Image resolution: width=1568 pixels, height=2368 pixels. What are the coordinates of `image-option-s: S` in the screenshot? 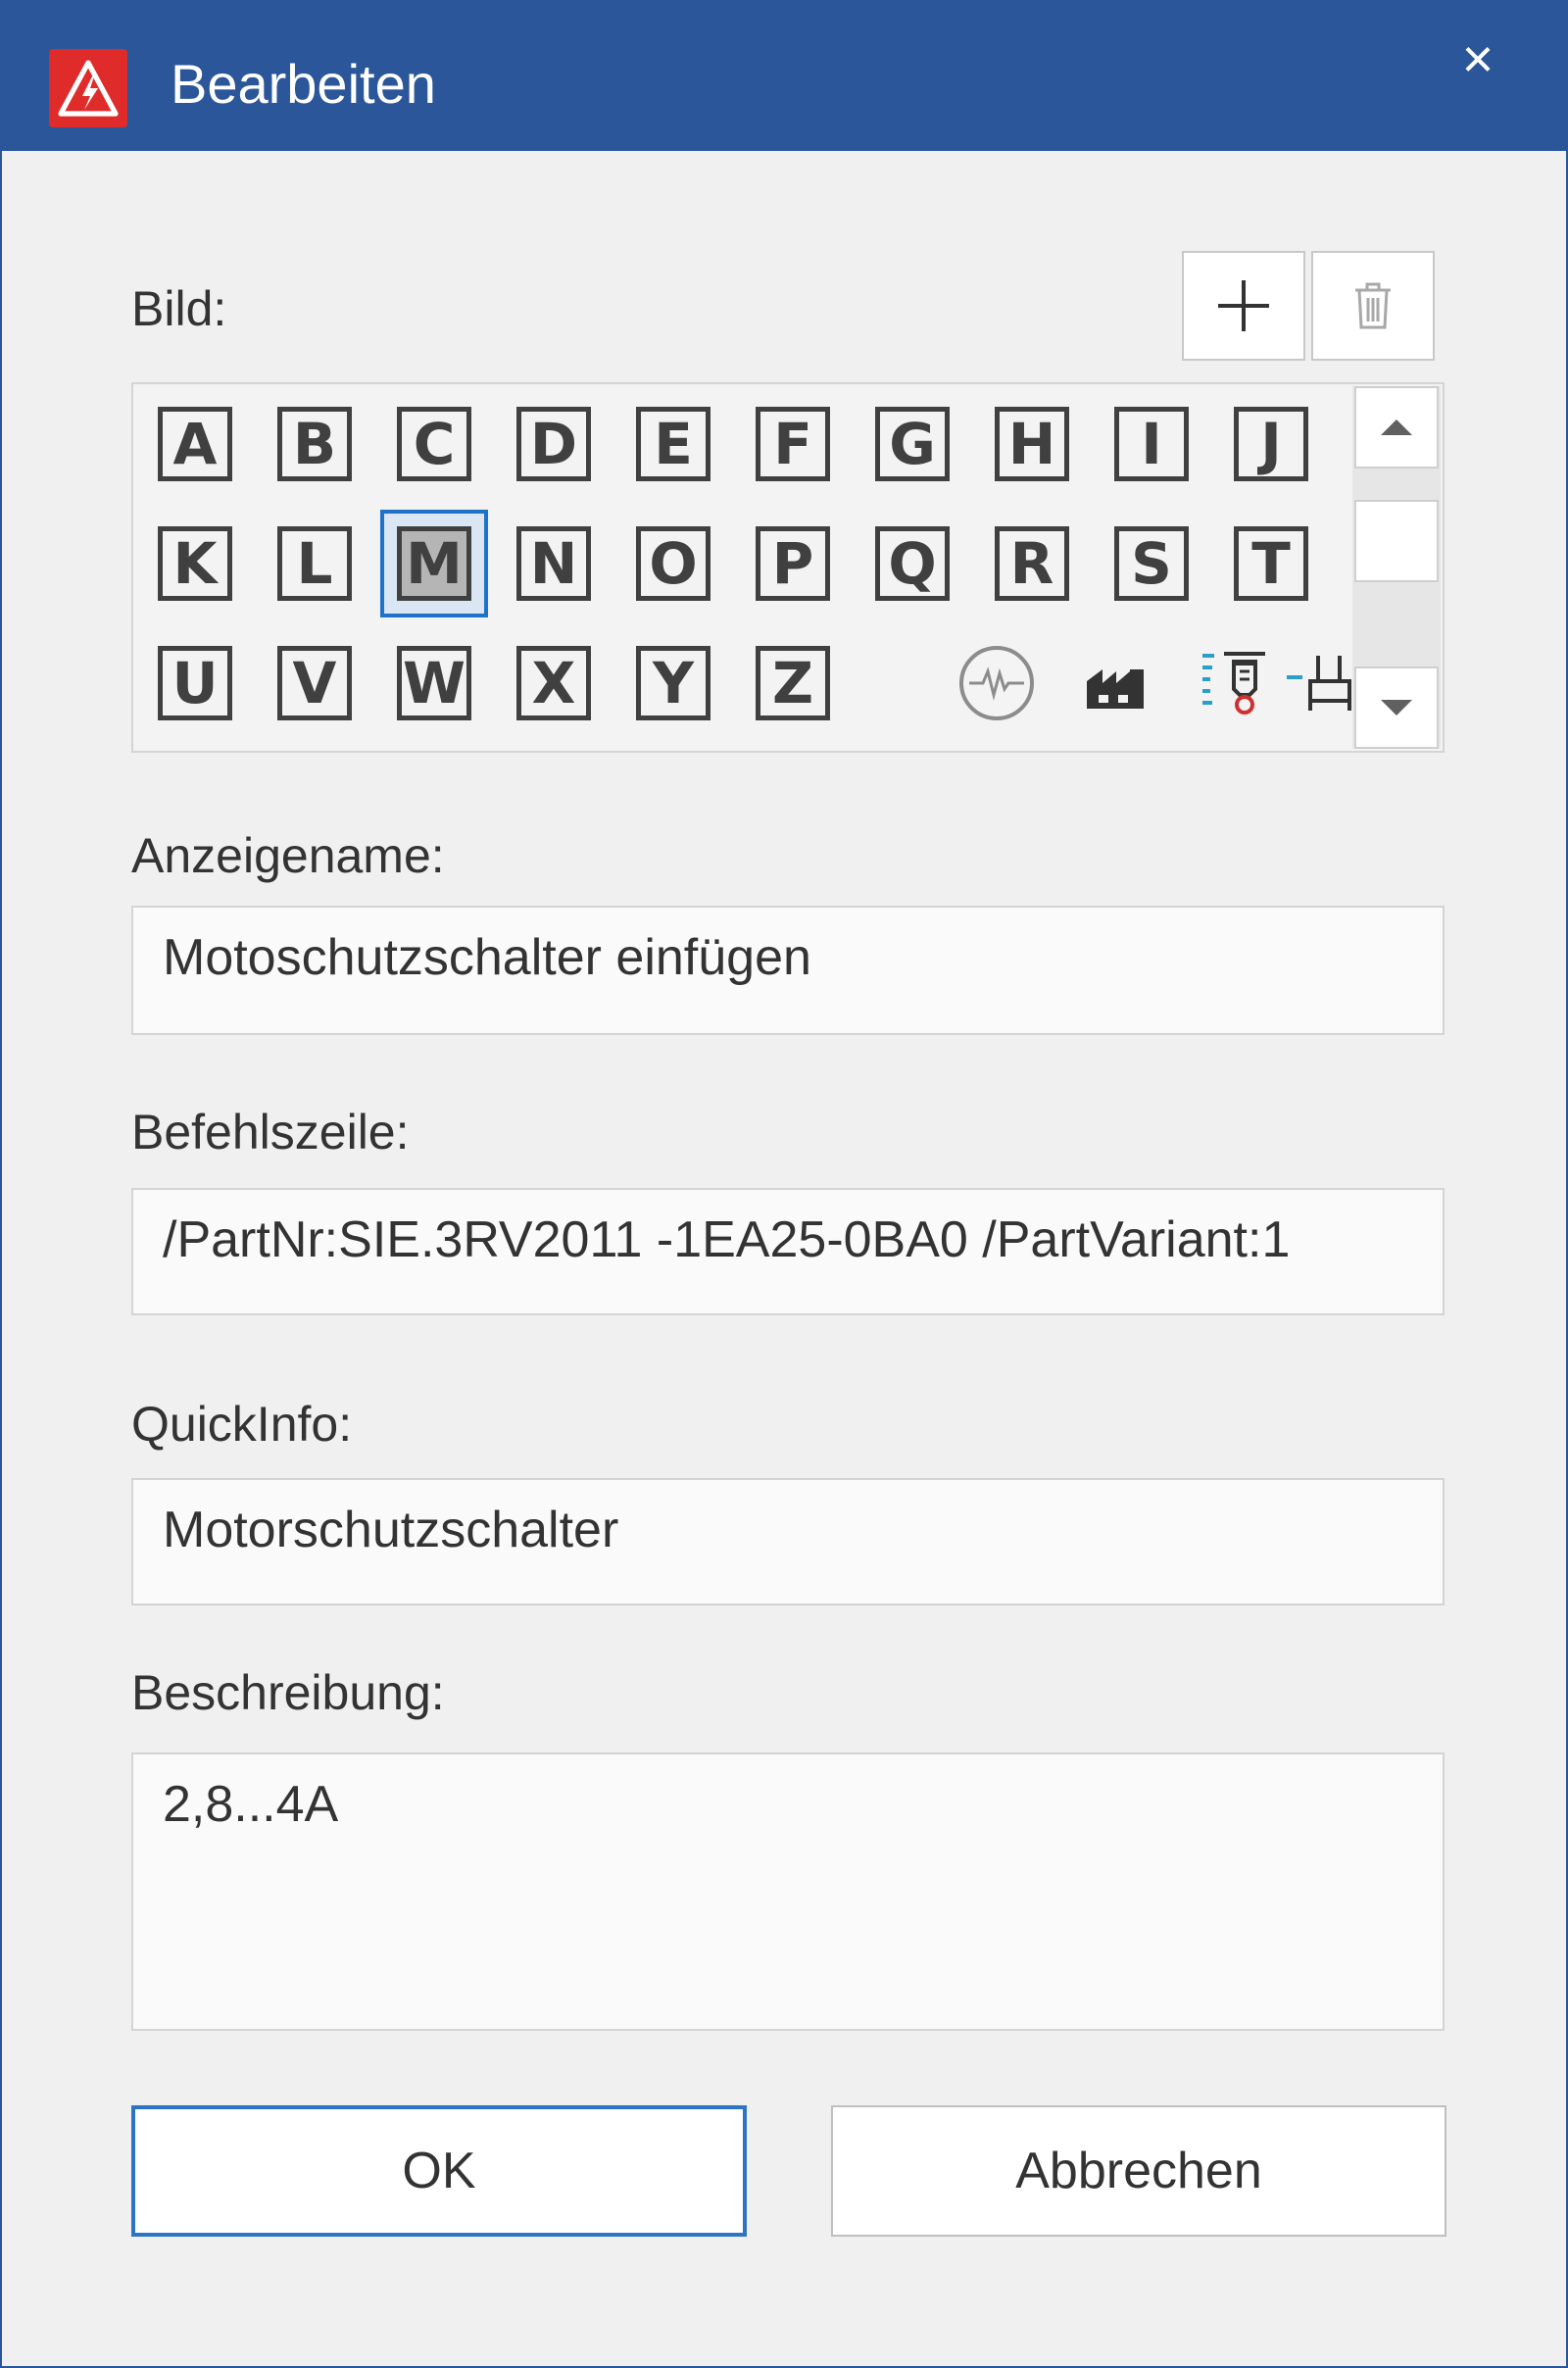 It's located at (1151, 563).